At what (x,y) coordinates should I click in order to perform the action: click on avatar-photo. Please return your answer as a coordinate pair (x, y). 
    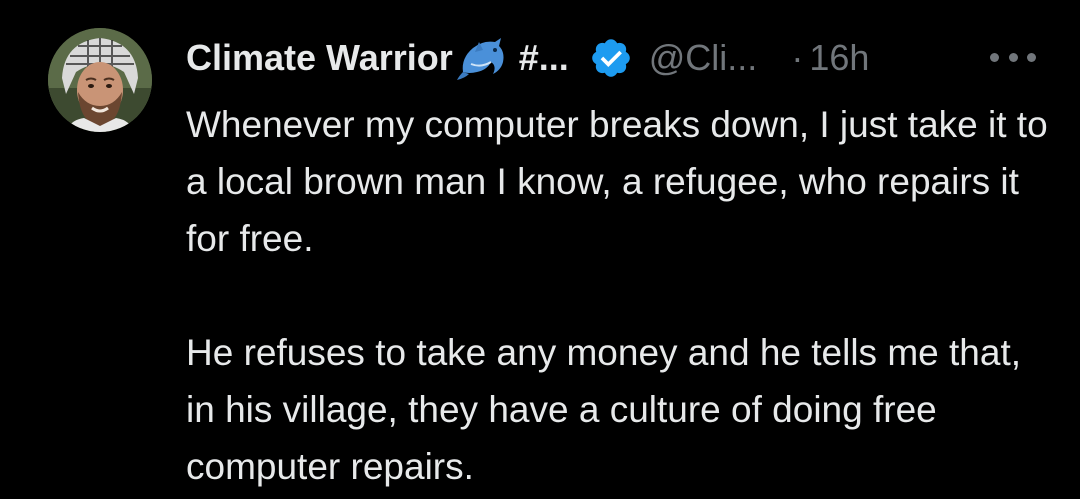
    Looking at the image, I should click on (100, 80).